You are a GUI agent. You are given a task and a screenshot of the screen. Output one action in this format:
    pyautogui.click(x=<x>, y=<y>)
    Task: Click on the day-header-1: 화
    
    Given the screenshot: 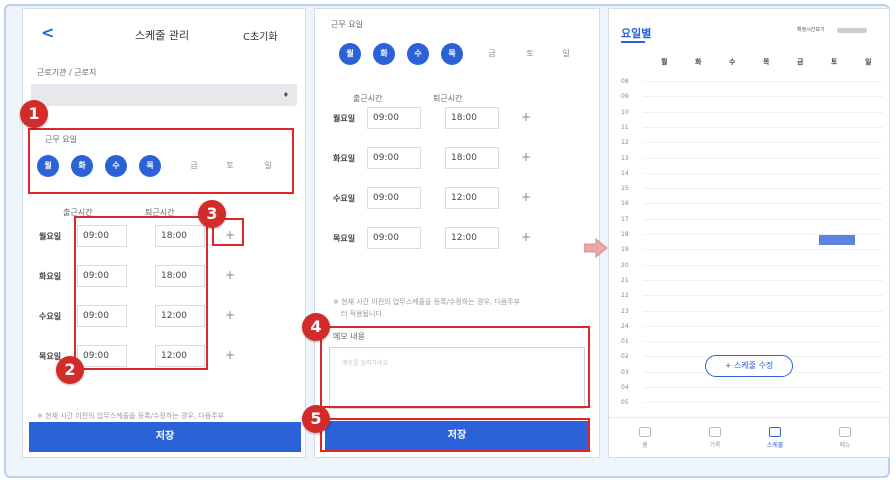 What is the action you would take?
    pyautogui.click(x=698, y=62)
    